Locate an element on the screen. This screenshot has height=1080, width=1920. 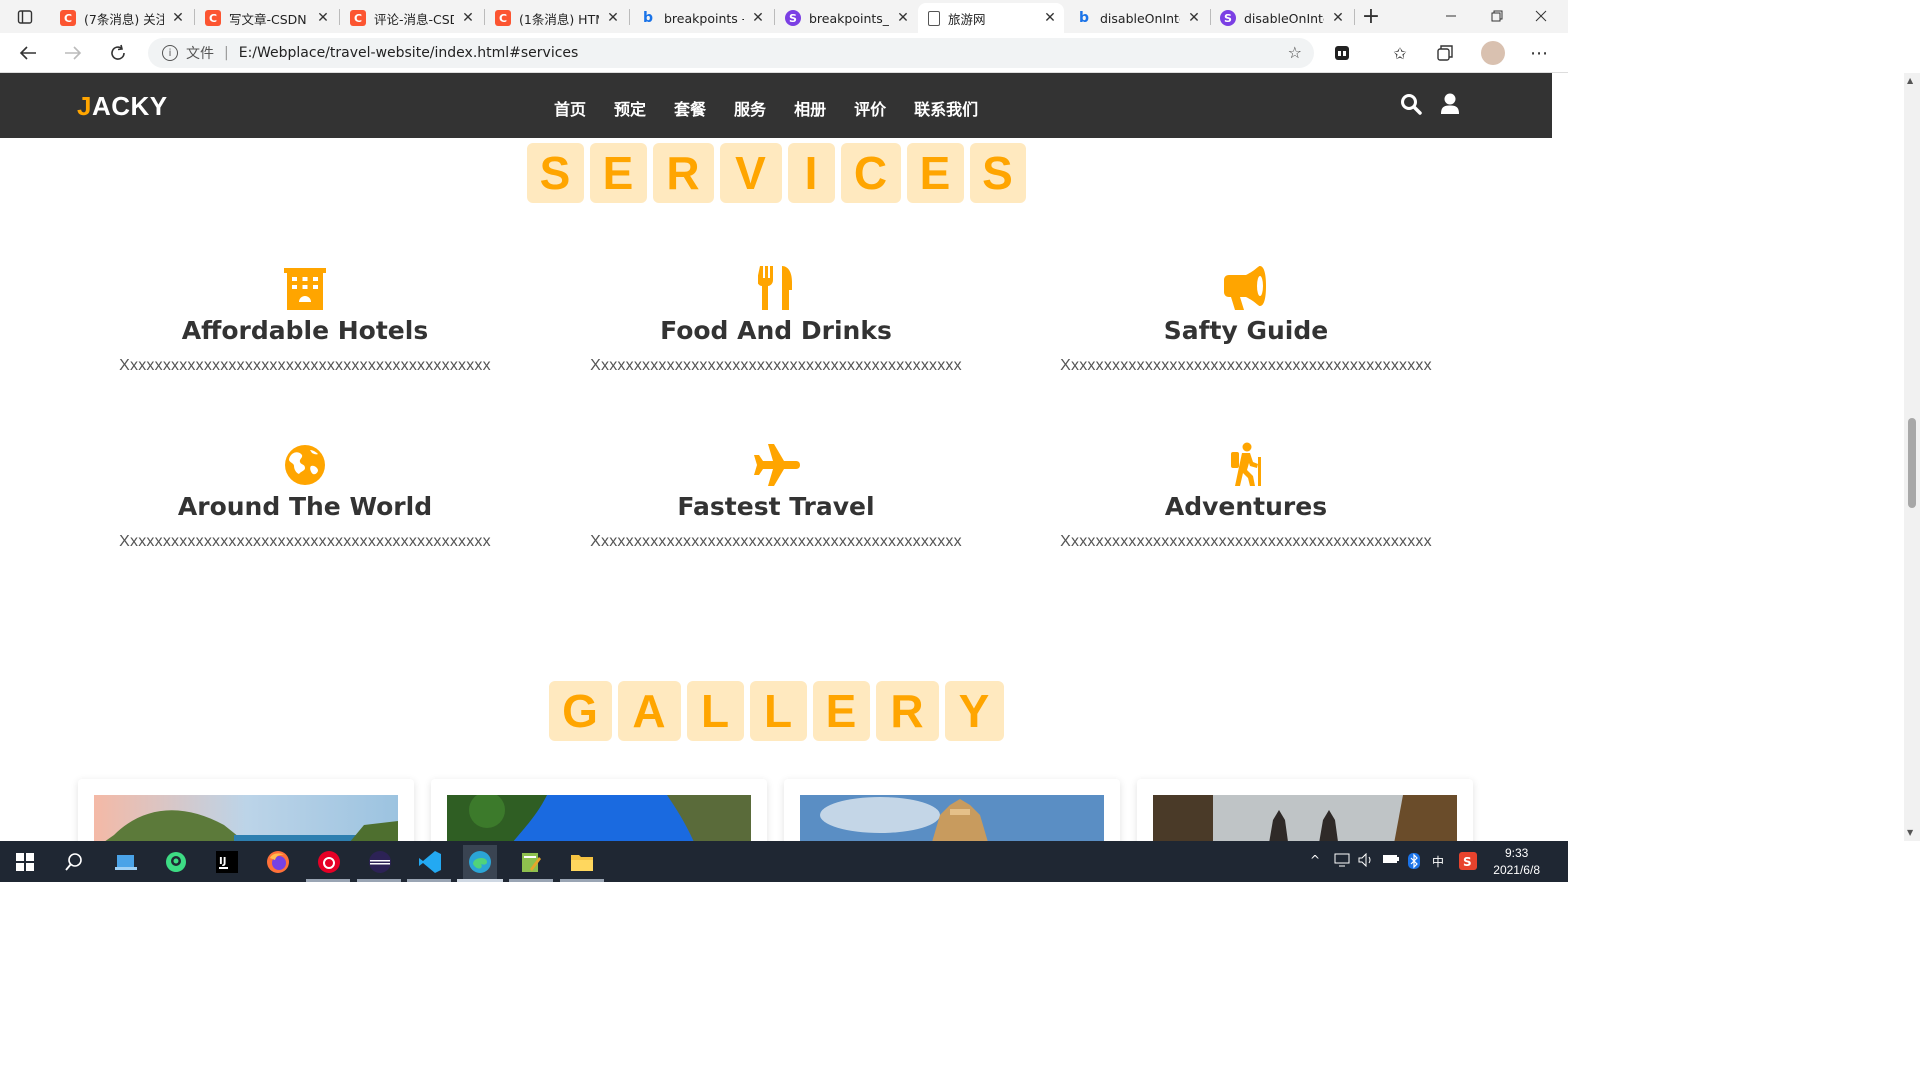
service-title: Adventures is located at coordinates (1246, 506).